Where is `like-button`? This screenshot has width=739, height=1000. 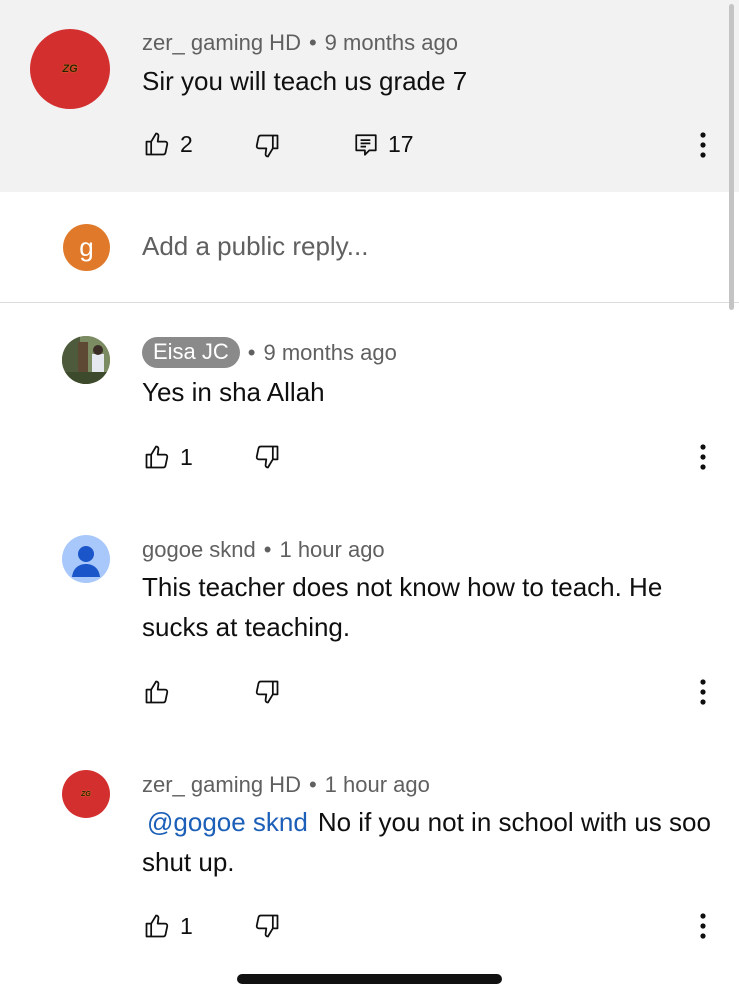
like-button is located at coordinates (157, 692).